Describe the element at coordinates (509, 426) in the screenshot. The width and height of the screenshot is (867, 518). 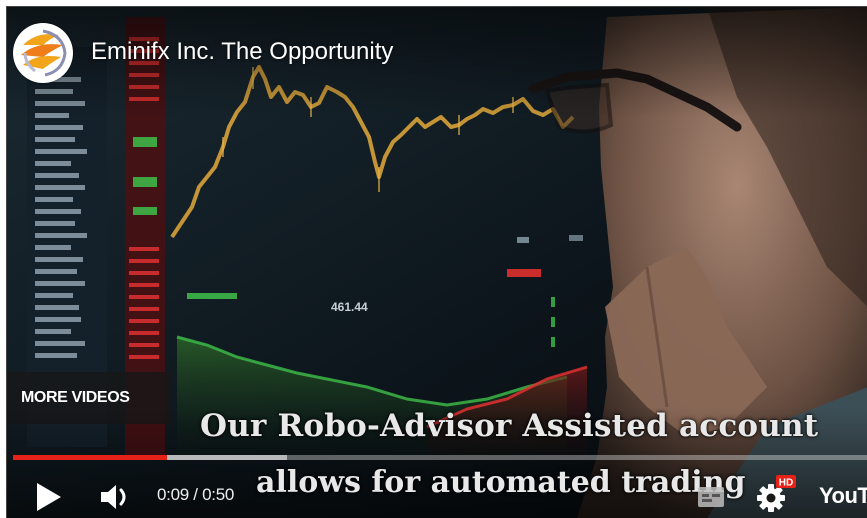
I see `caption-line-1: Our Robo-Advisor Assisted account` at that location.